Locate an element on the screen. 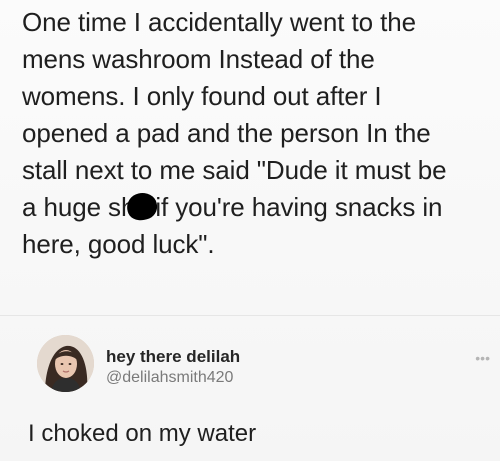 This screenshot has width=500, height=461. avatar is located at coordinates (65, 363).